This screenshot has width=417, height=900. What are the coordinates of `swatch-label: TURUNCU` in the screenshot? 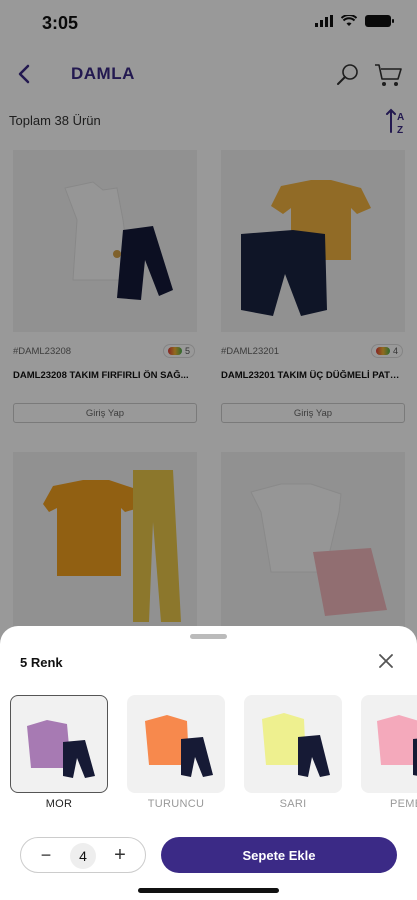 It's located at (176, 804).